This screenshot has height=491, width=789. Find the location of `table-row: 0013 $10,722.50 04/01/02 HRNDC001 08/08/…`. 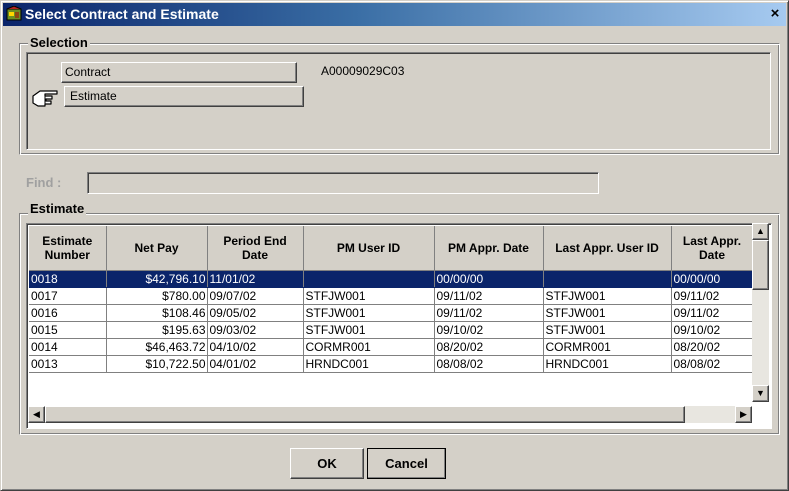

table-row: 0013 $10,722.50 04/01/02 HRNDC001 08/08/… is located at coordinates (391, 364).